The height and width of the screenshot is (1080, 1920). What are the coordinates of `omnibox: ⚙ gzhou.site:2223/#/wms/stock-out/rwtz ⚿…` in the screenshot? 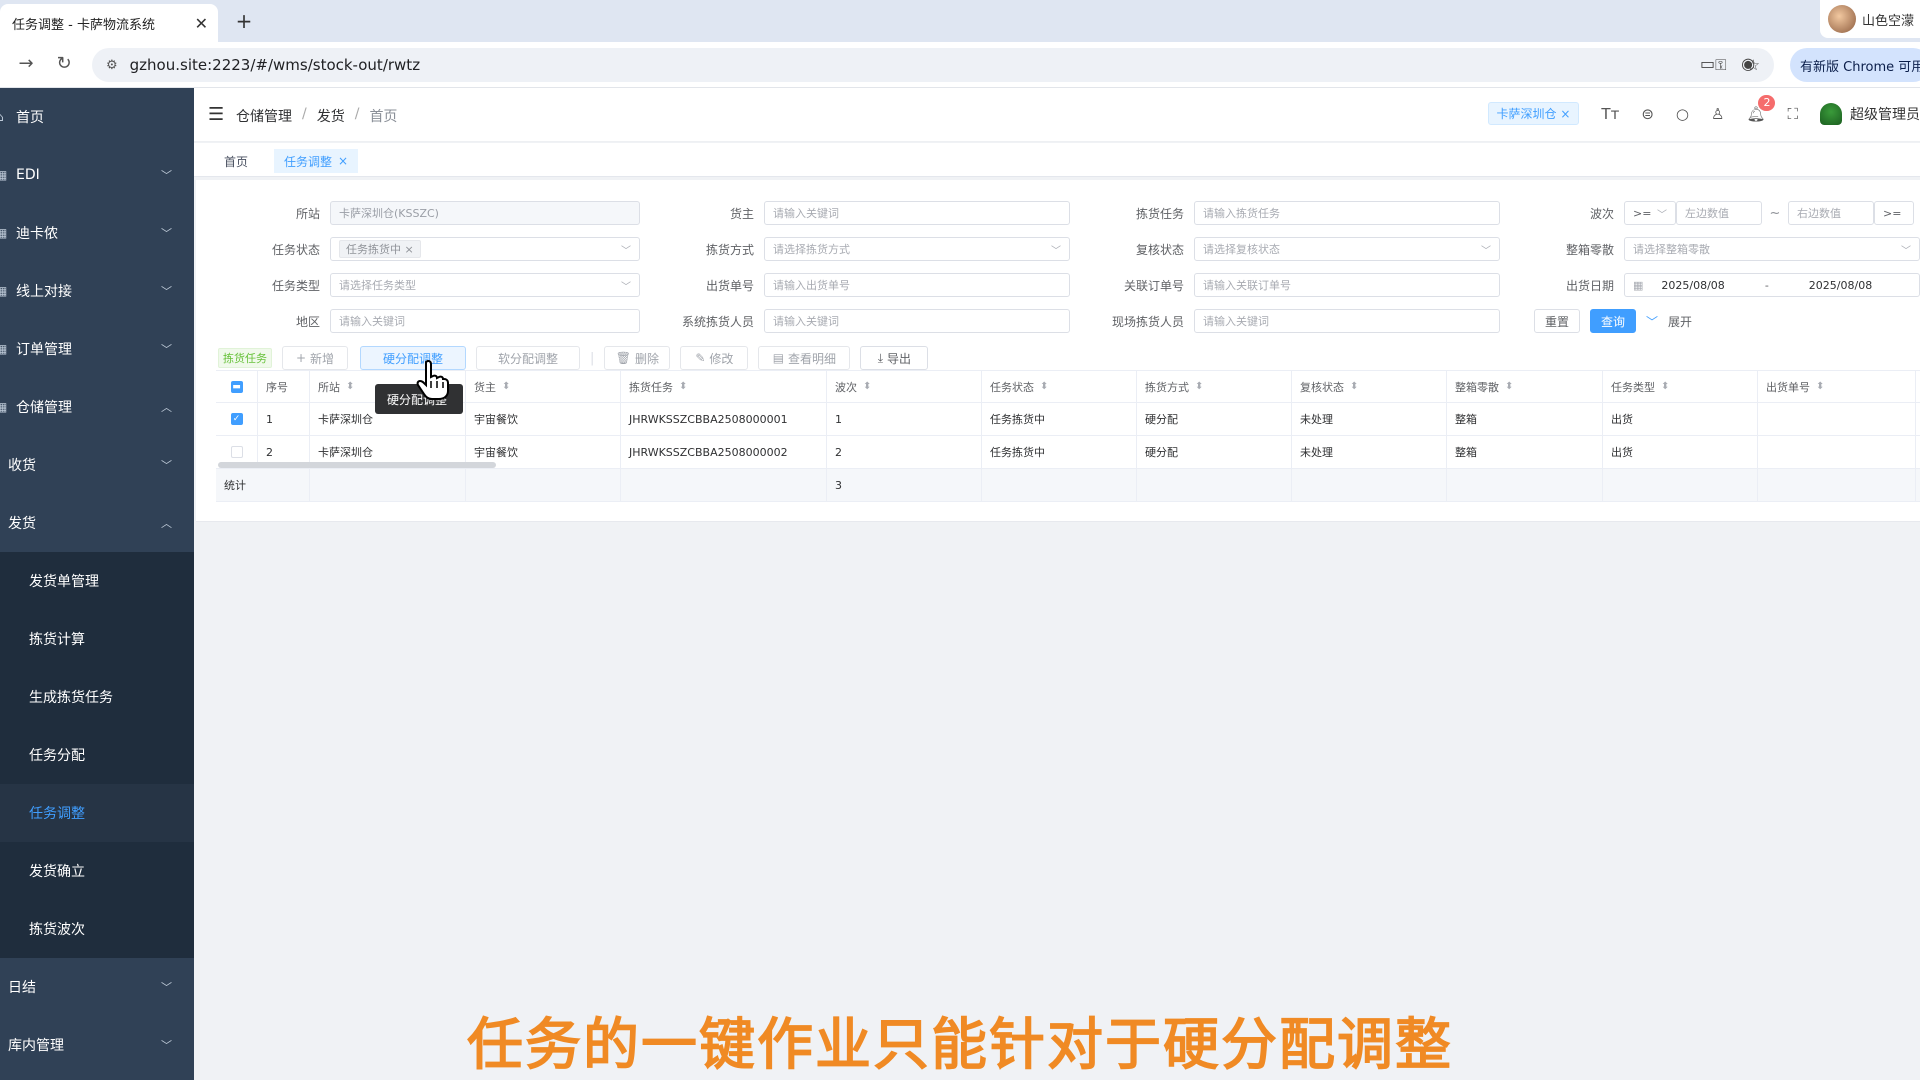 It's located at (933, 65).